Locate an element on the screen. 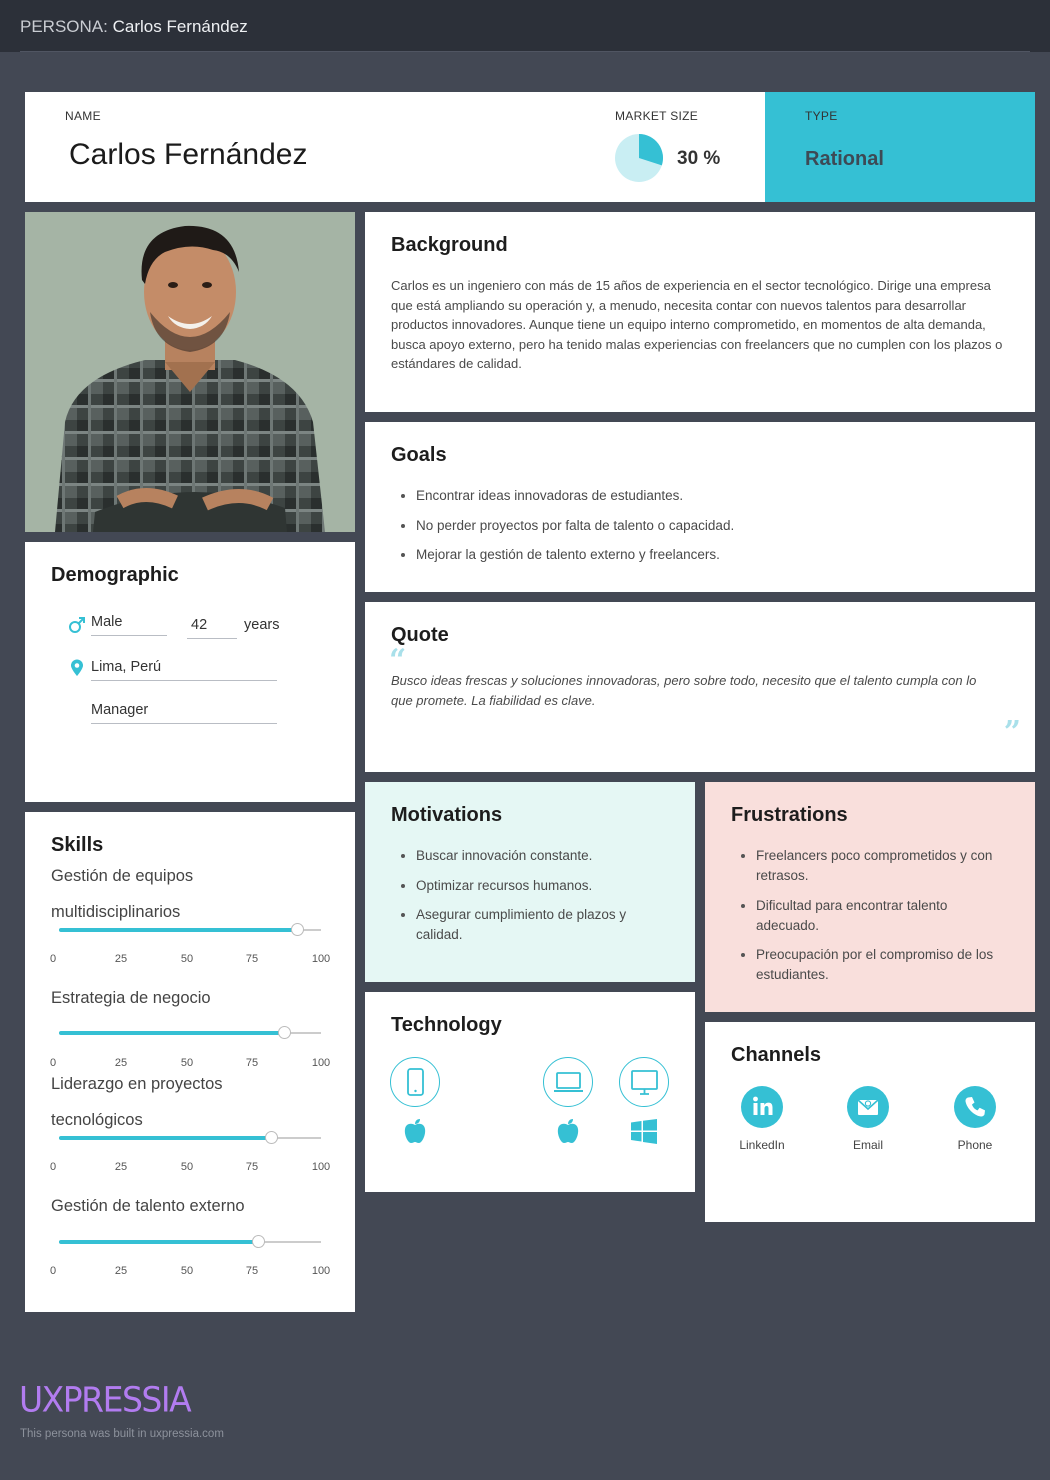 The height and width of the screenshot is (1480, 1050). divider is located at coordinates (525, 51).